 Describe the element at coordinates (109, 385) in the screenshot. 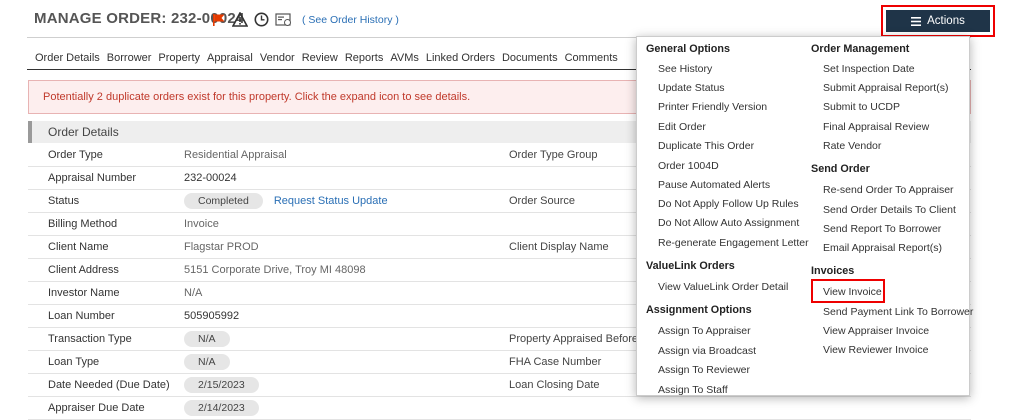

I see `field-label: Date Needed (Due Date)` at that location.